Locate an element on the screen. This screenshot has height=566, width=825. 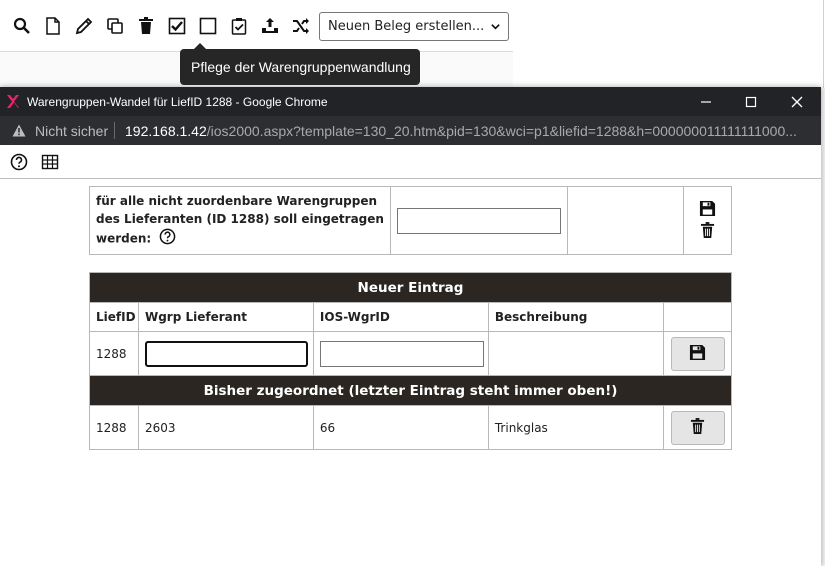
clipboard-check-icon is located at coordinates (239, 26).